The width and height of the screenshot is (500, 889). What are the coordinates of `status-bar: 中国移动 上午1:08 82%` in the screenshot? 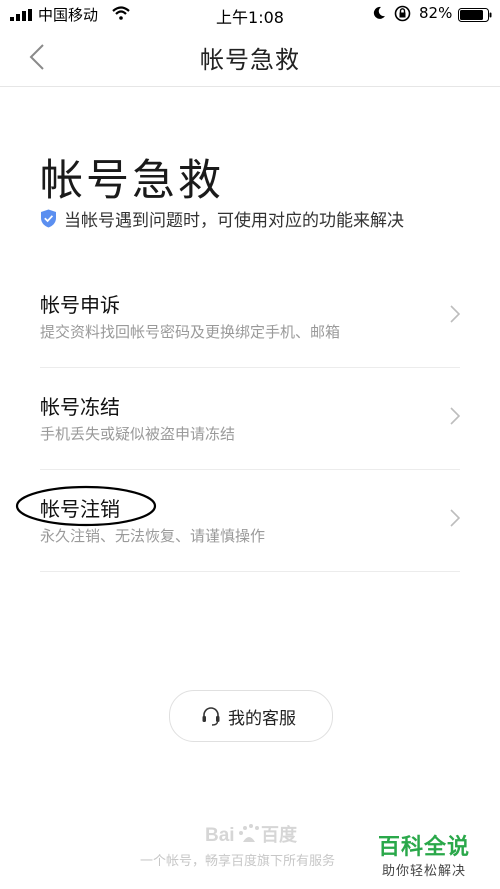 It's located at (250, 15).